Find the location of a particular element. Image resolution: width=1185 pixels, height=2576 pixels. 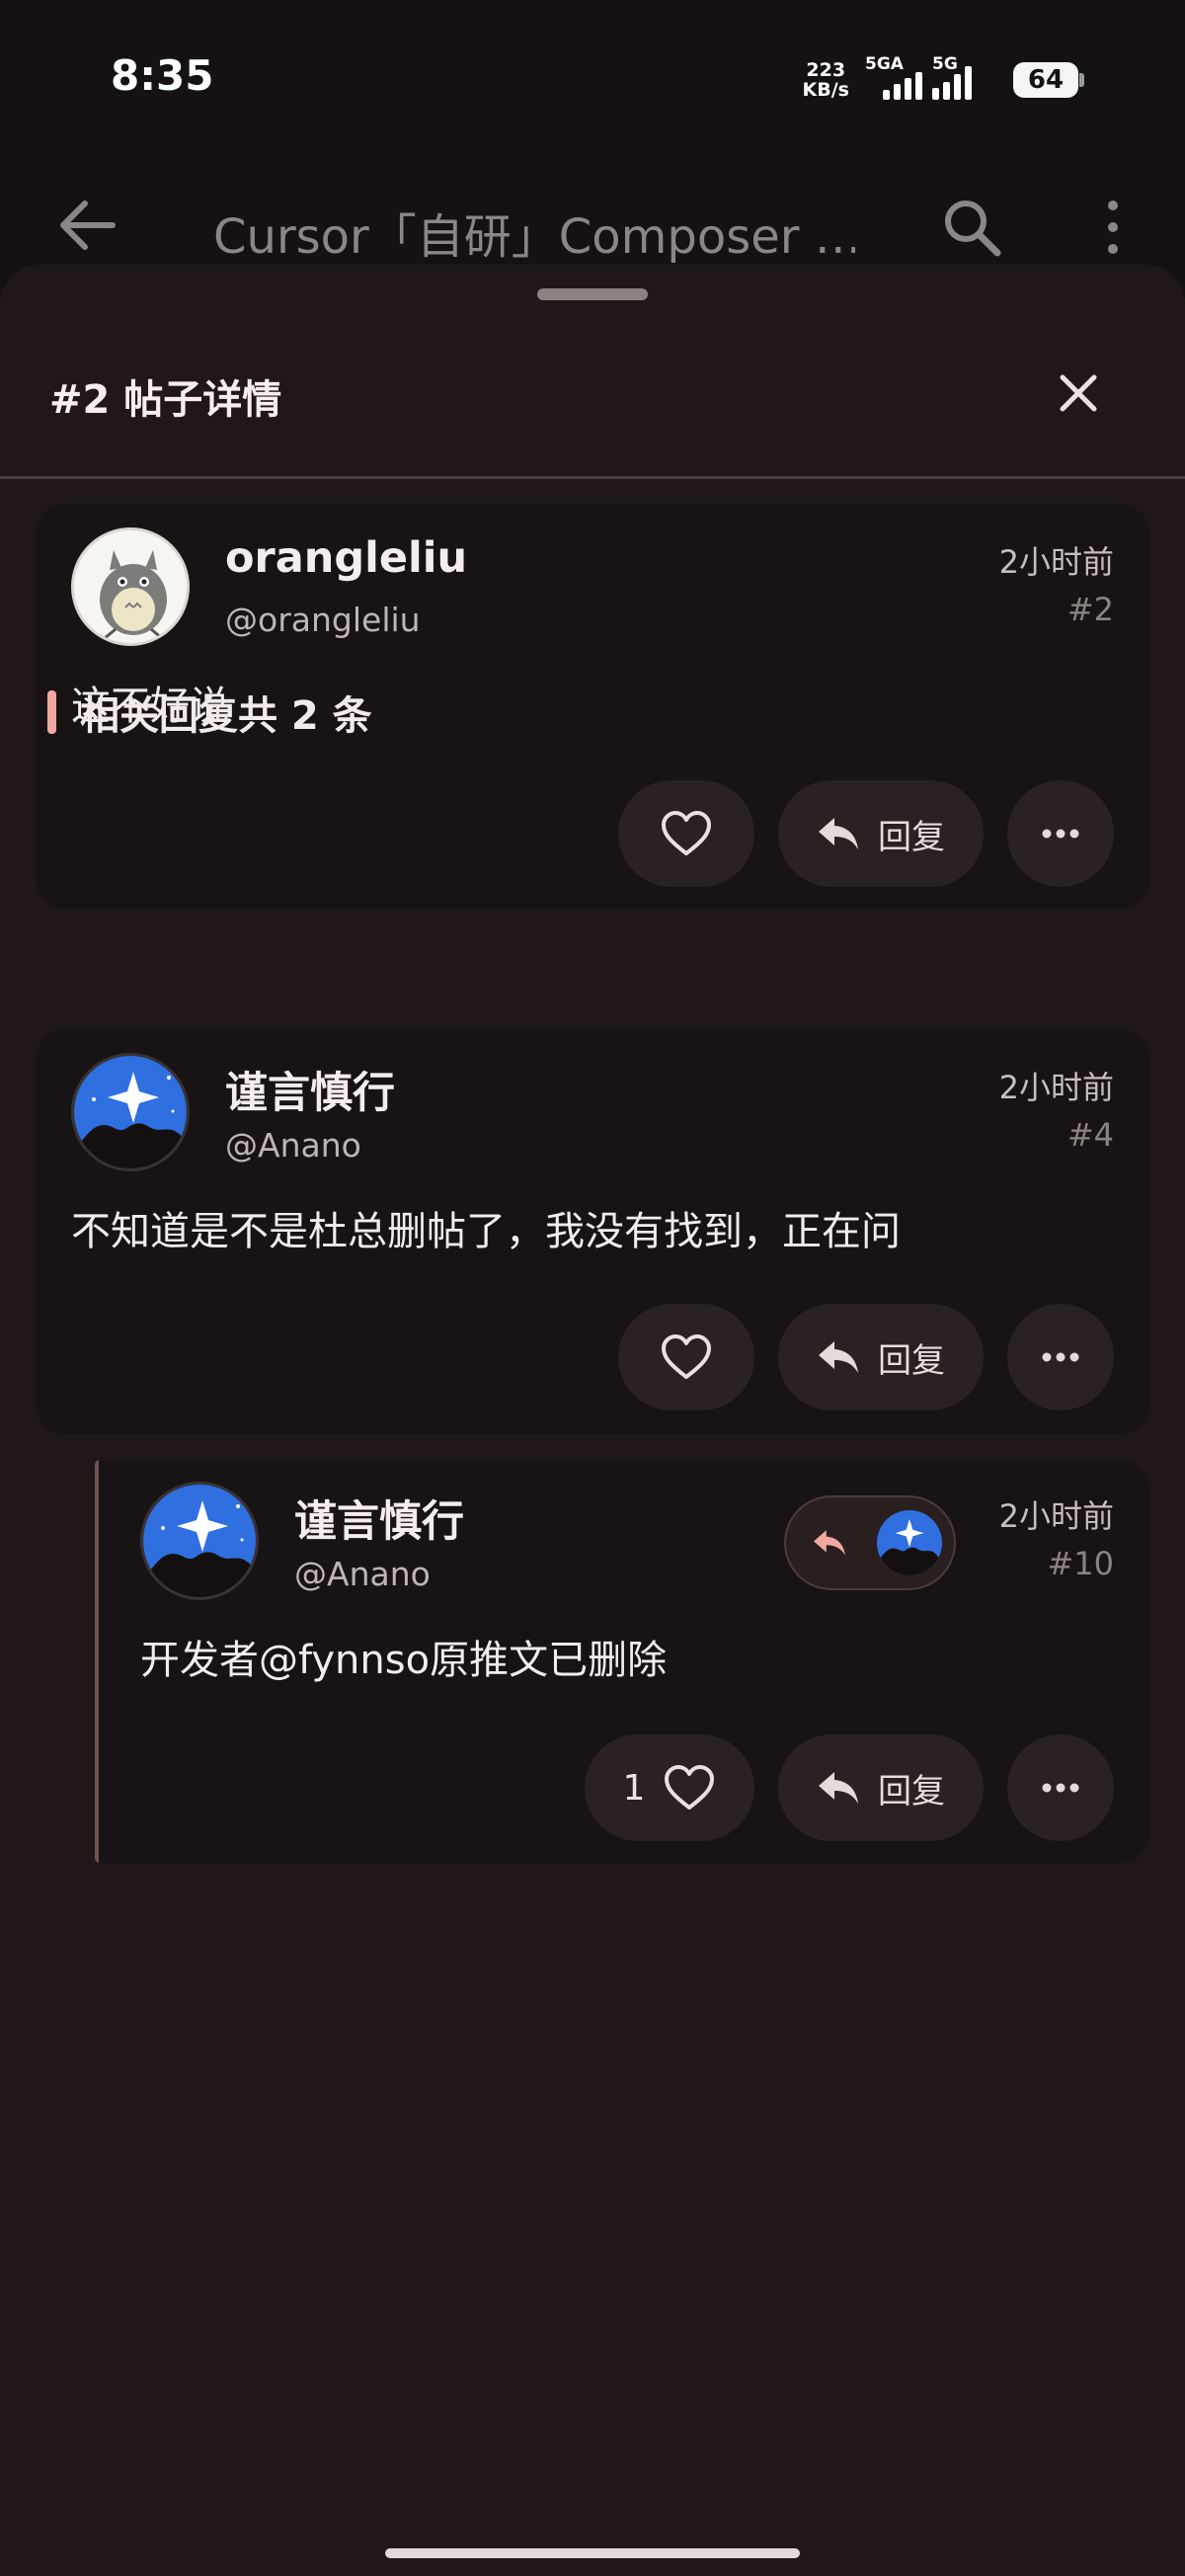

status-indicators: 223 KB/s 5GA 5G 64 is located at coordinates (944, 79).